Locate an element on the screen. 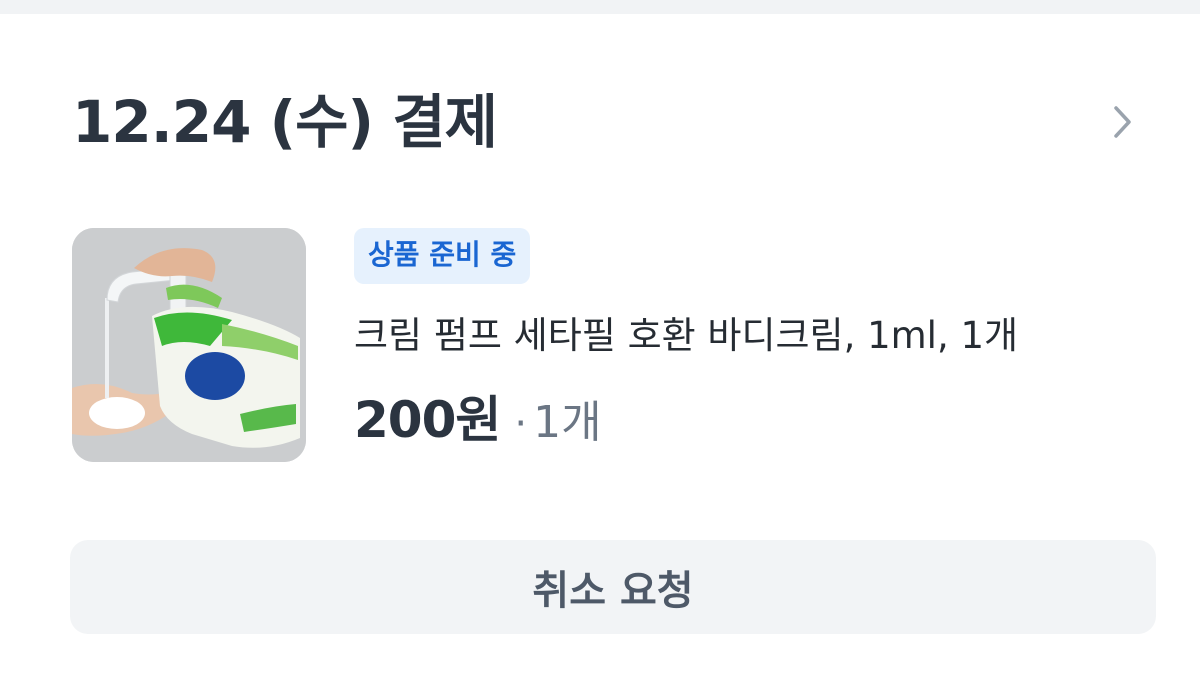 The width and height of the screenshot is (1200, 688). product-price: 200원 is located at coordinates (427, 419).